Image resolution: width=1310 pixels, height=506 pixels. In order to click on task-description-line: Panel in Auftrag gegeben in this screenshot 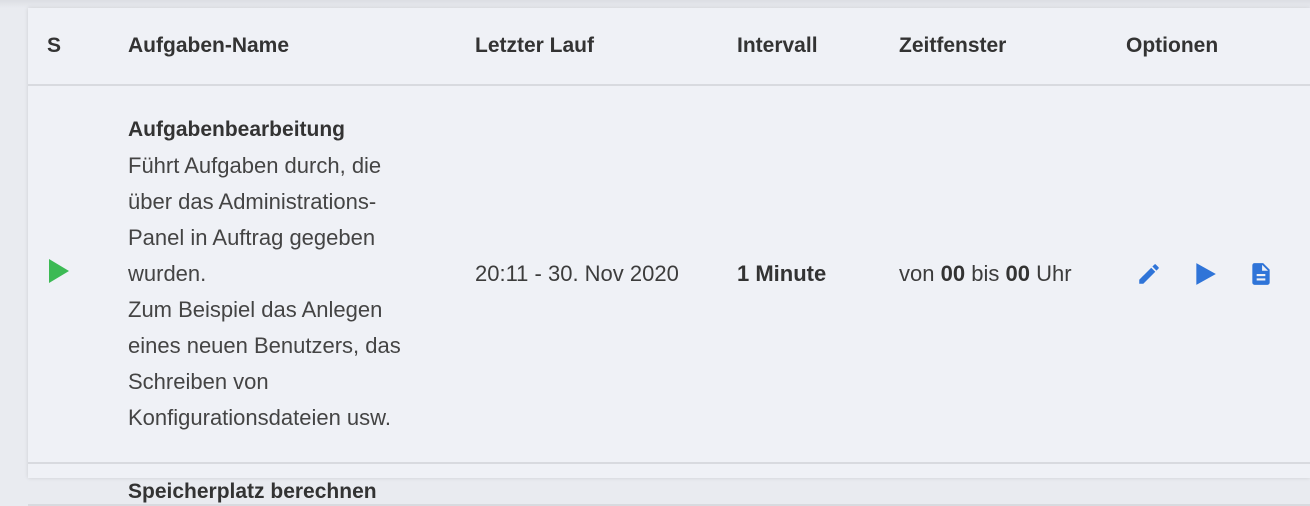, I will do `click(252, 237)`.